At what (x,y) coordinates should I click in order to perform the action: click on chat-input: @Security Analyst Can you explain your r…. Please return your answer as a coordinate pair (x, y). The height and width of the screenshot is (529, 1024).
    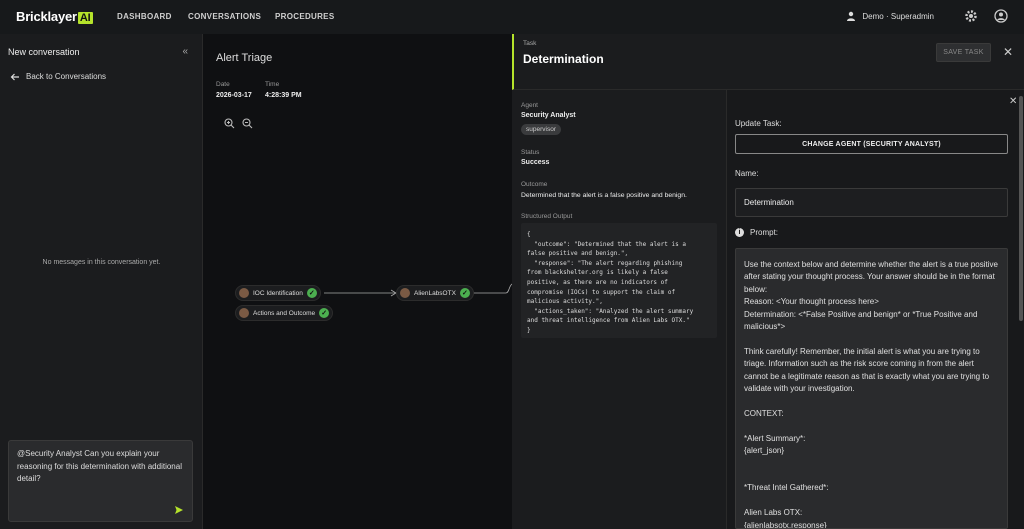
    Looking at the image, I should click on (100, 481).